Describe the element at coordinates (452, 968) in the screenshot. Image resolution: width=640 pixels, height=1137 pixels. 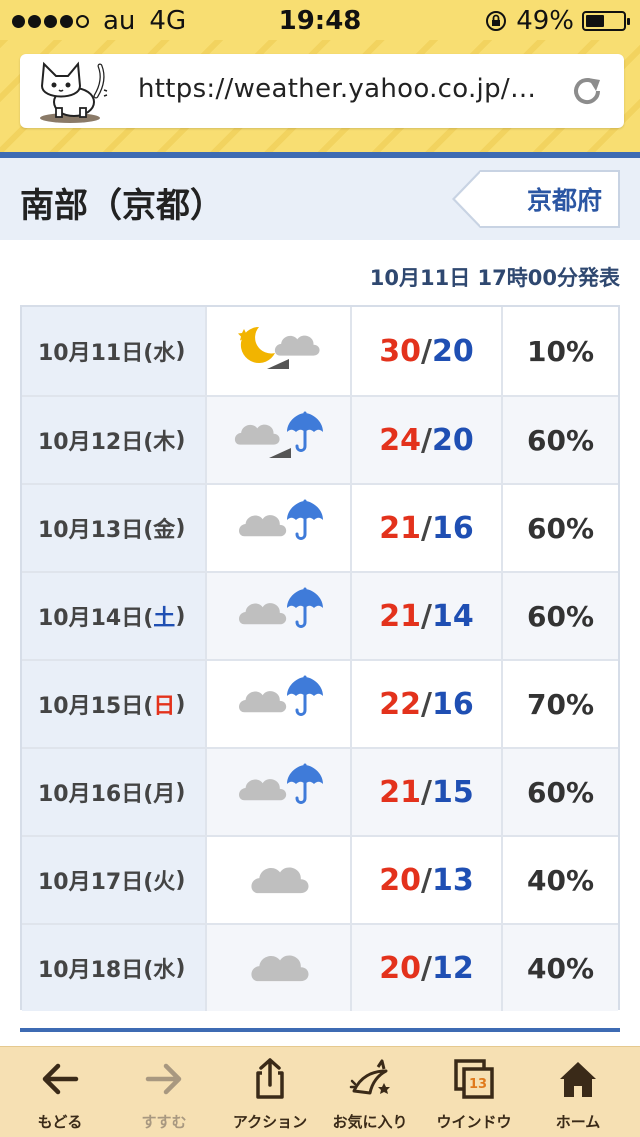
I see `low-temp: 12` at that location.